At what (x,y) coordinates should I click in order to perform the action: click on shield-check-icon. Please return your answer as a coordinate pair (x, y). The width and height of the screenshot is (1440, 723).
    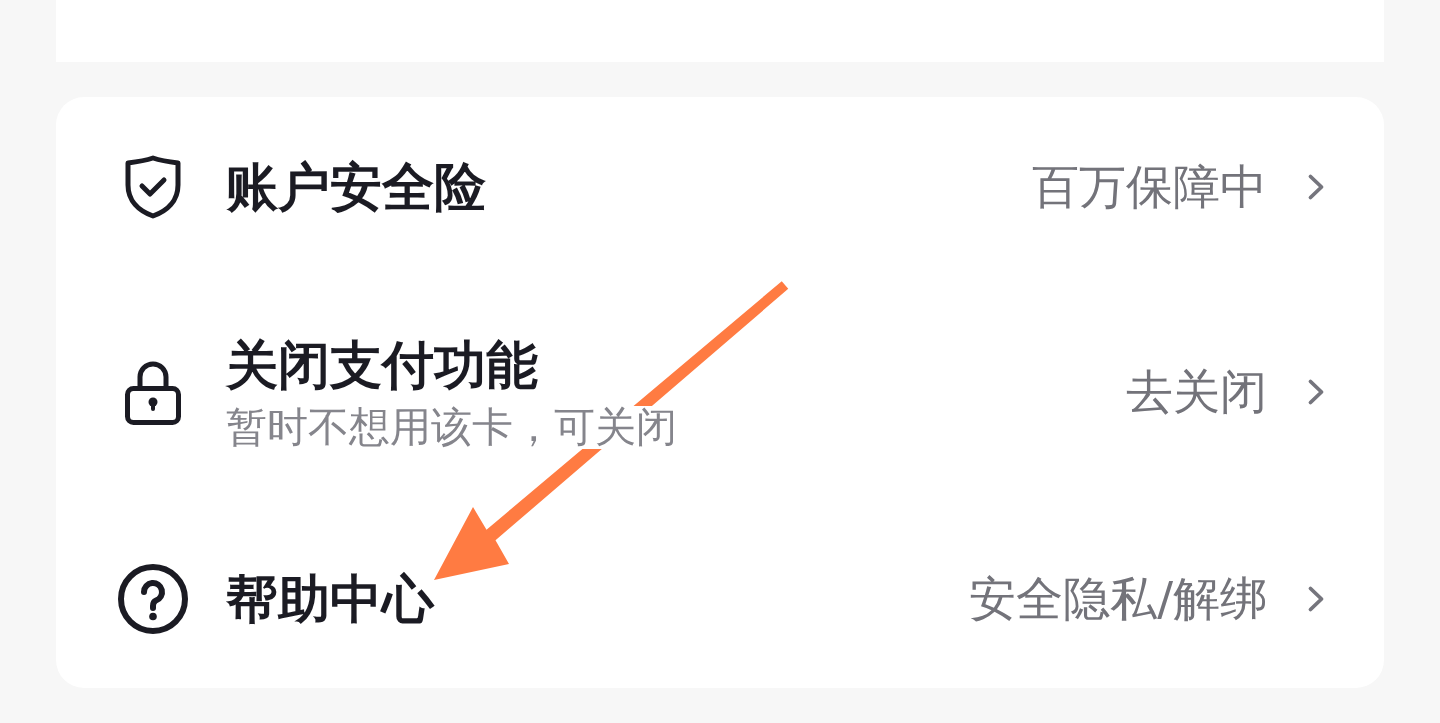
    Looking at the image, I should click on (153, 187).